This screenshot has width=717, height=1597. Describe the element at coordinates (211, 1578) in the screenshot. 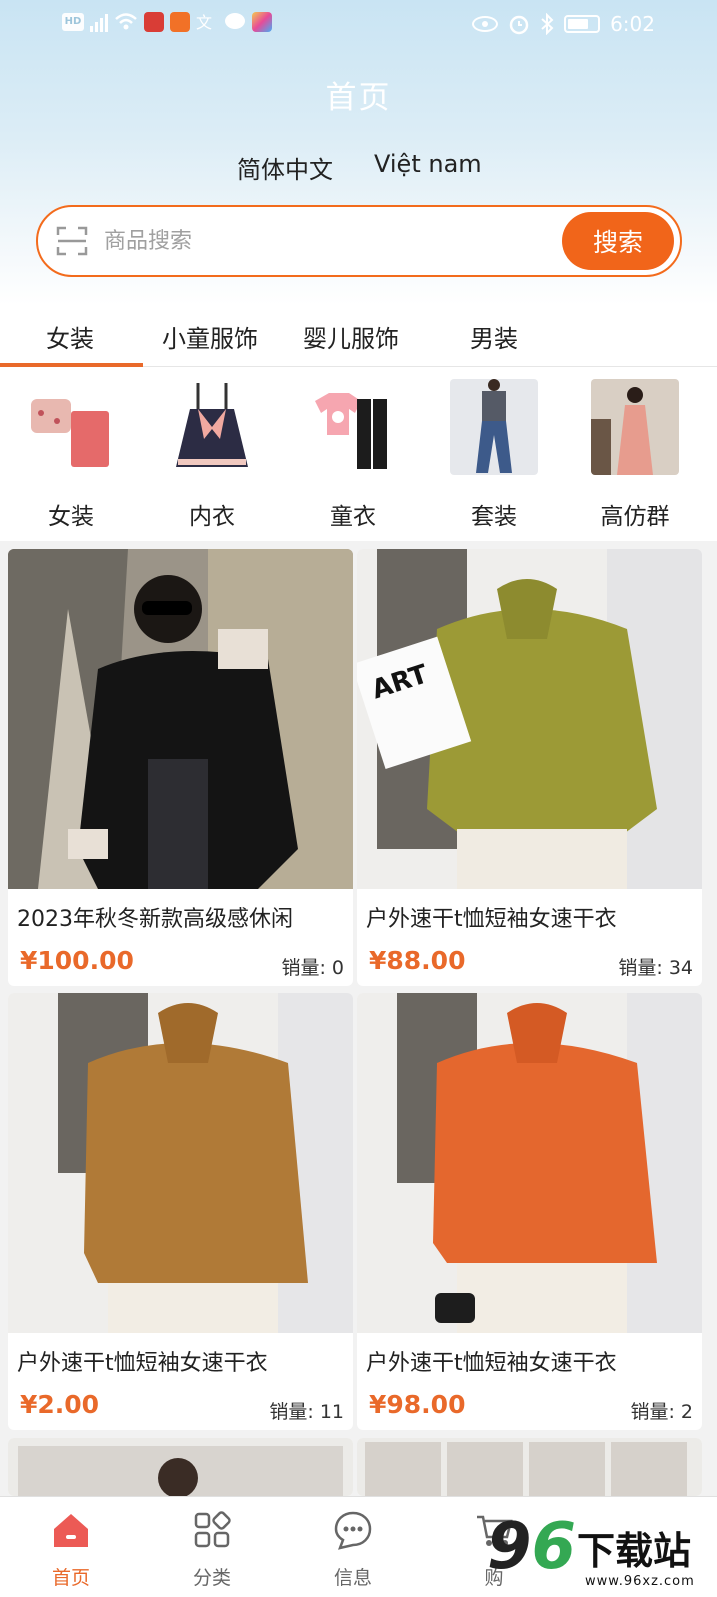

I see `nav-label: 分类` at that location.